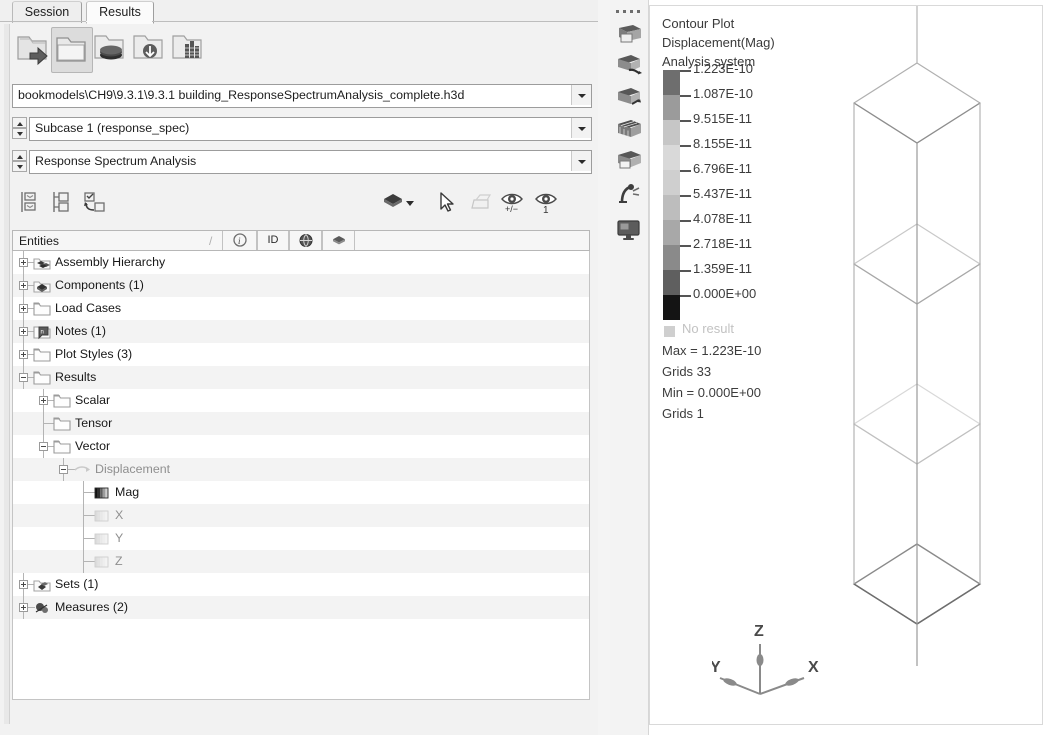  Describe the element at coordinates (629, 12) in the screenshot. I see `toolbar-drag-handle` at that location.